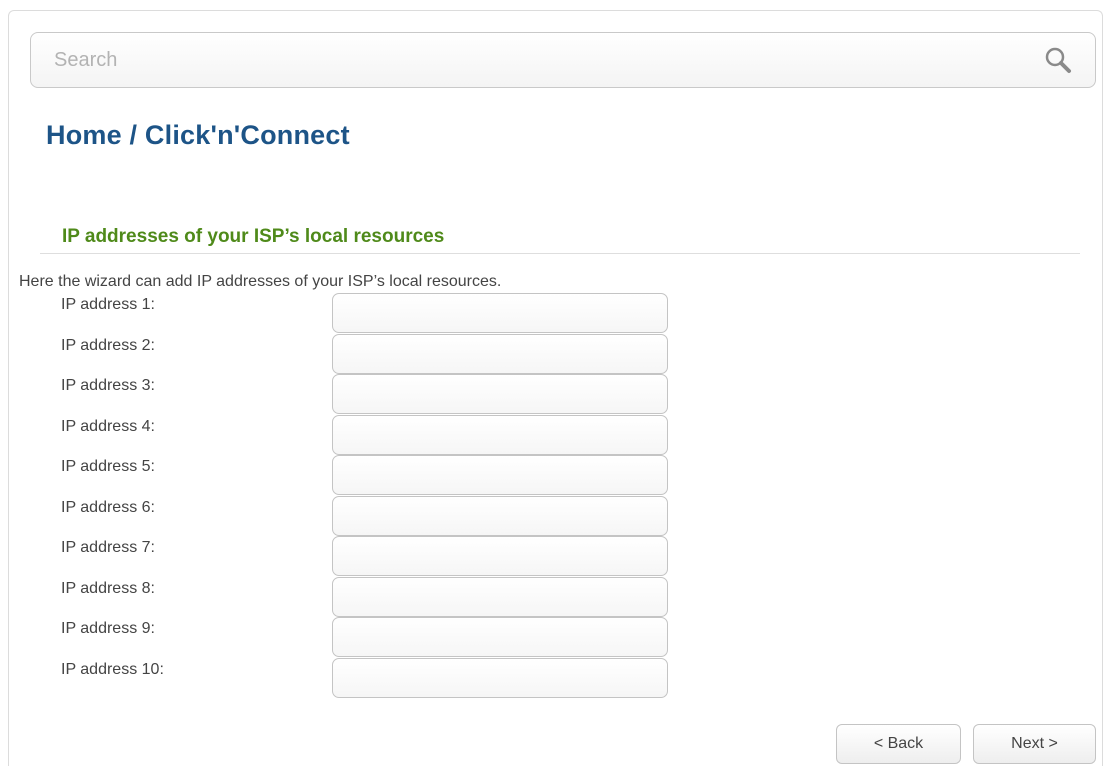 This screenshot has height=767, width=1109. Describe the element at coordinates (500, 516) in the screenshot. I see `ip-address-6-input` at that location.